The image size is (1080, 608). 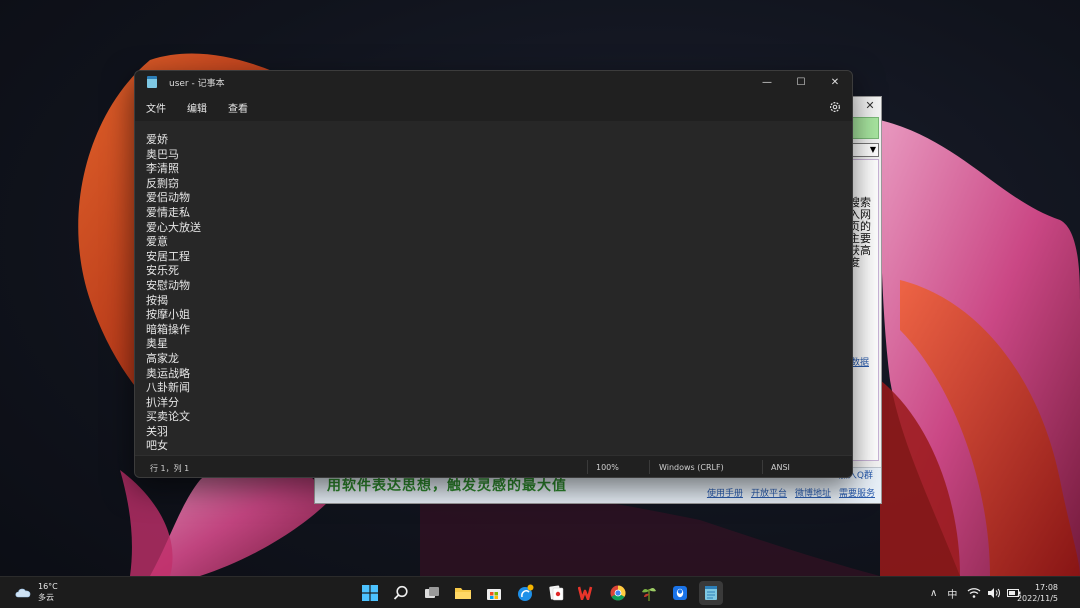 What do you see at coordinates (170, 468) in the screenshot?
I see `cursor-position: 行 1，列 1` at bounding box center [170, 468].